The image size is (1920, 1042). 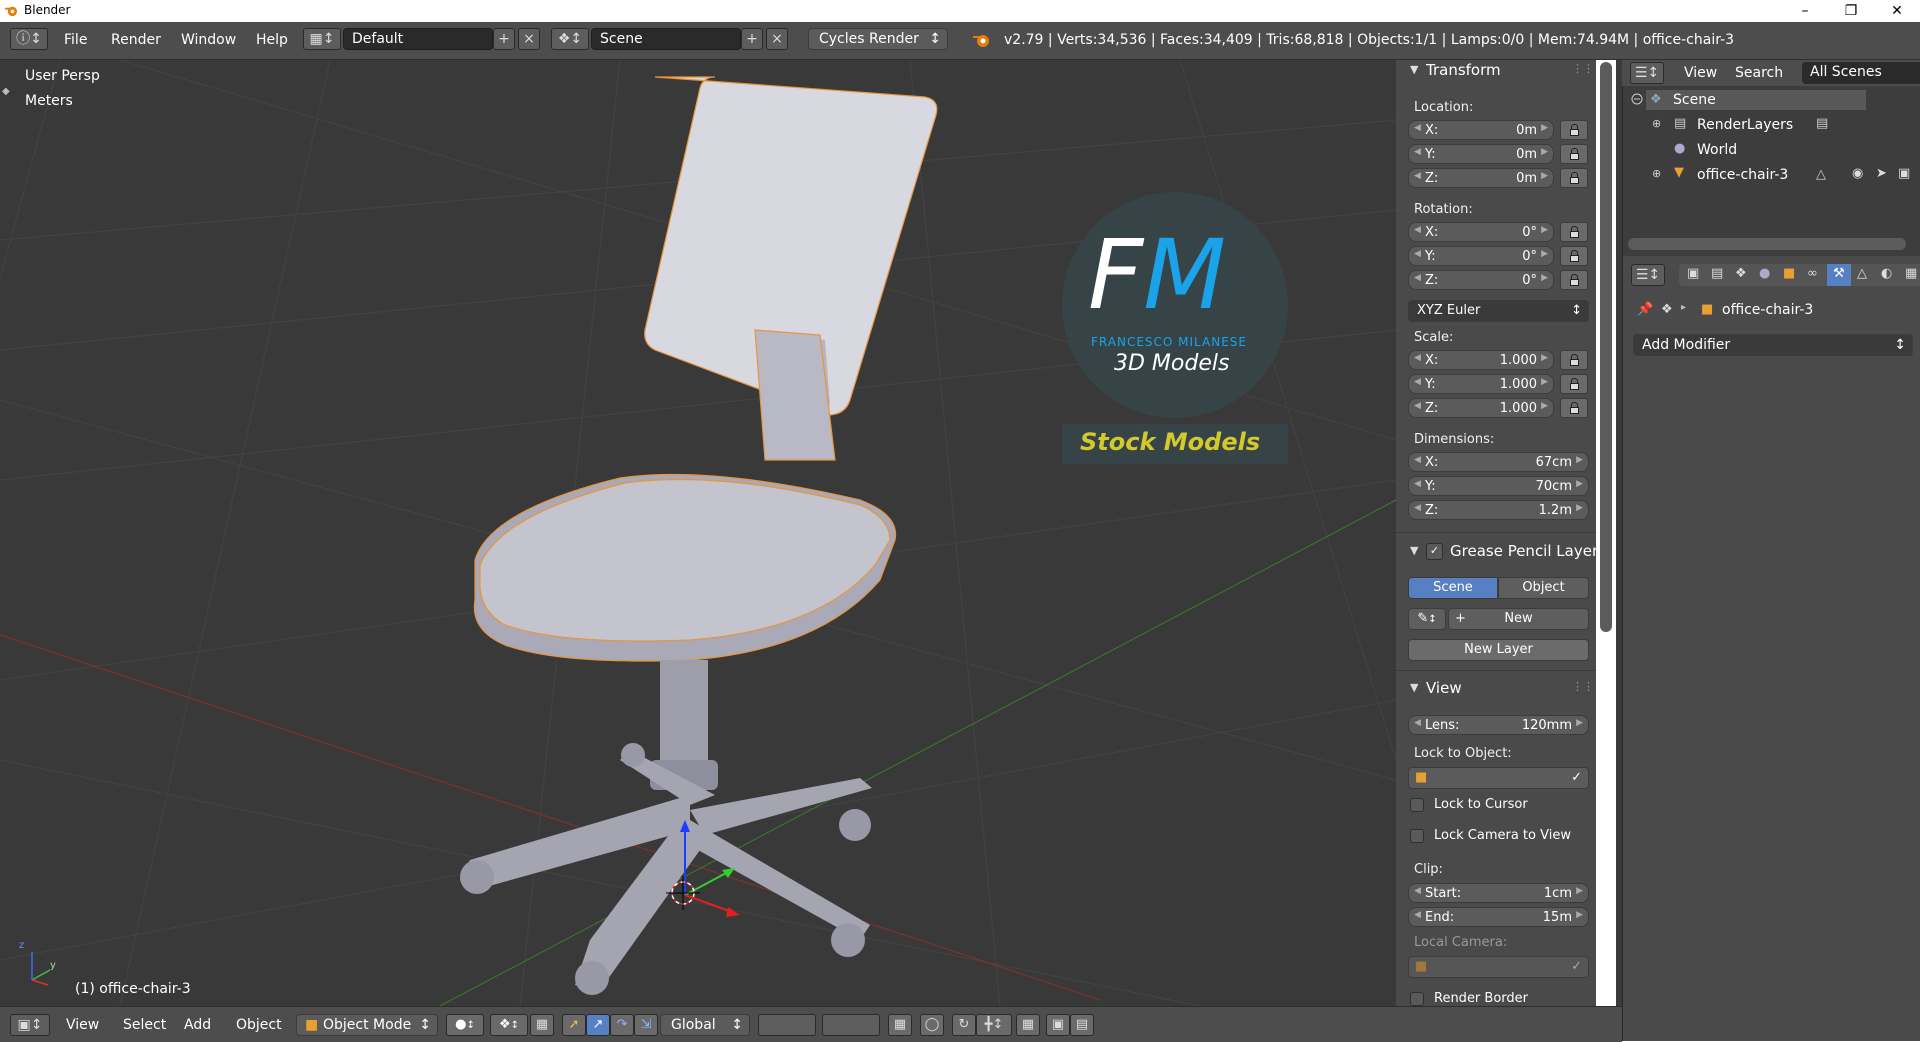 What do you see at coordinates (570, 39) in the screenshot?
I see `scene-browse-icon: ❖↕` at bounding box center [570, 39].